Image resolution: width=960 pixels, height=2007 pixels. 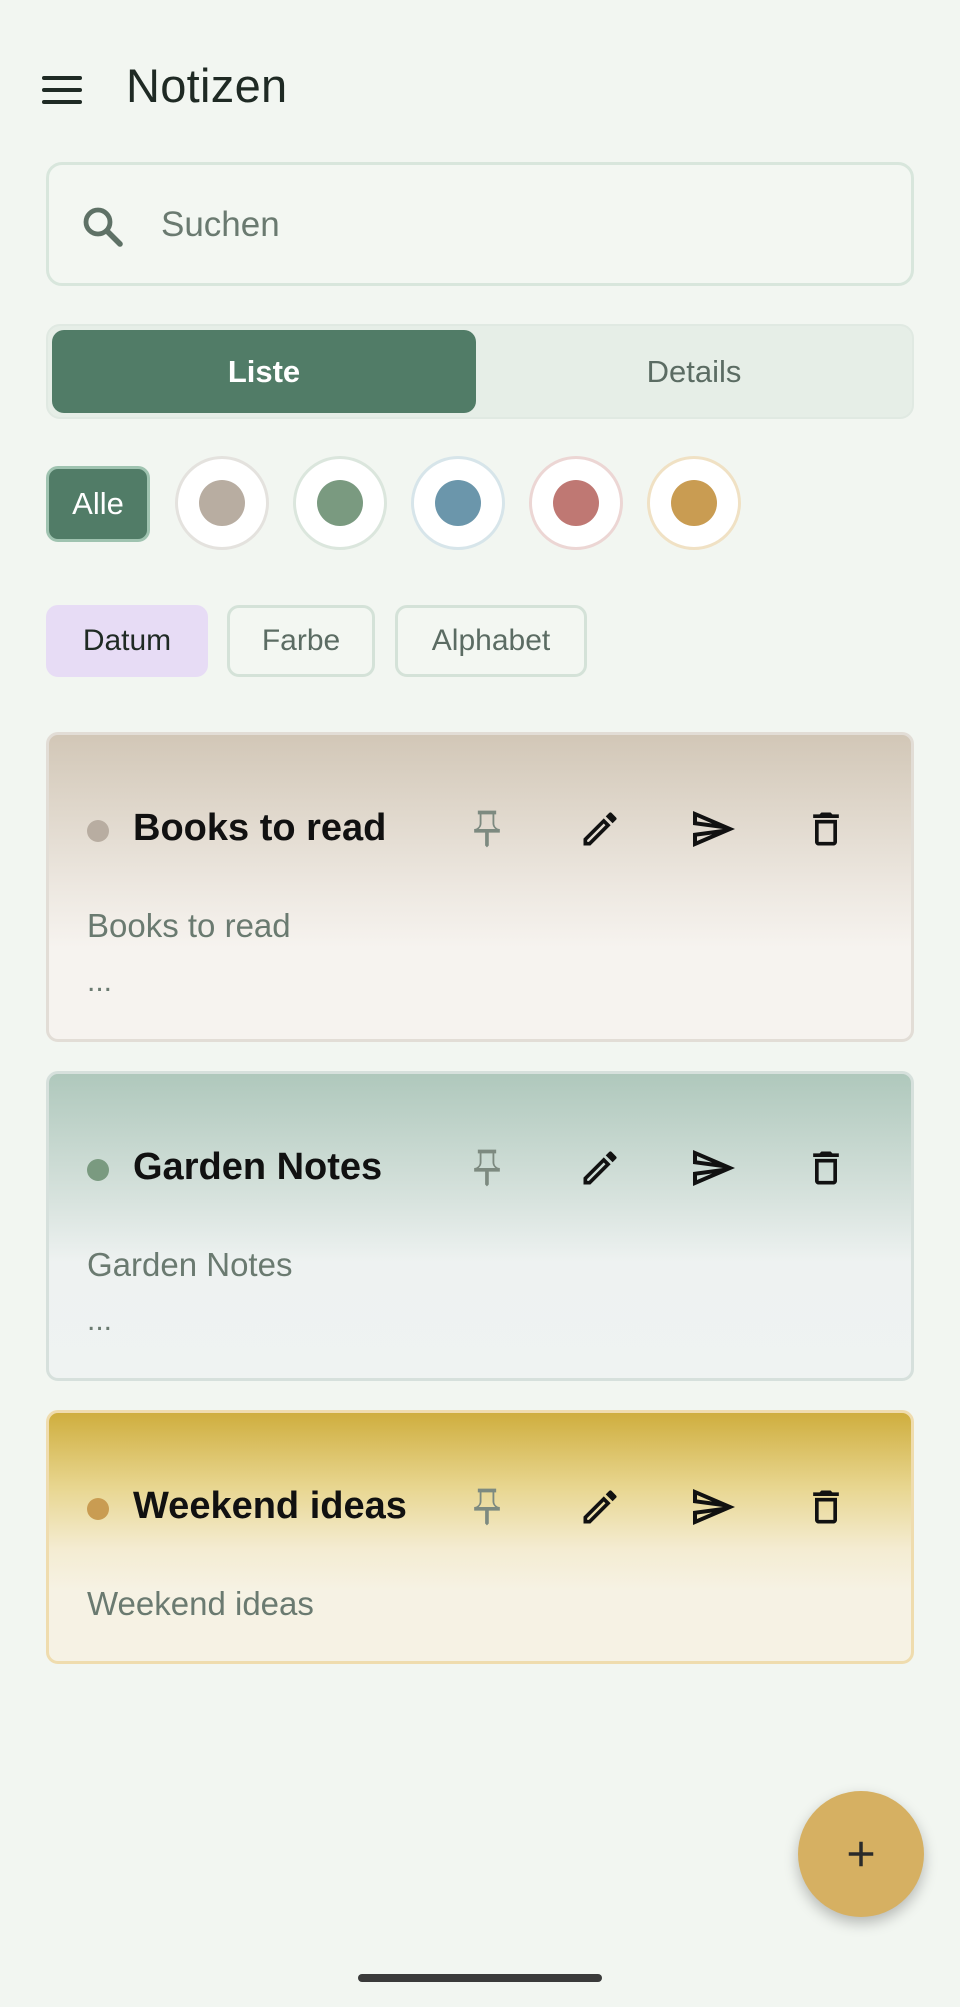 What do you see at coordinates (270, 1506) in the screenshot?
I see `note-title: Weekend ideas` at bounding box center [270, 1506].